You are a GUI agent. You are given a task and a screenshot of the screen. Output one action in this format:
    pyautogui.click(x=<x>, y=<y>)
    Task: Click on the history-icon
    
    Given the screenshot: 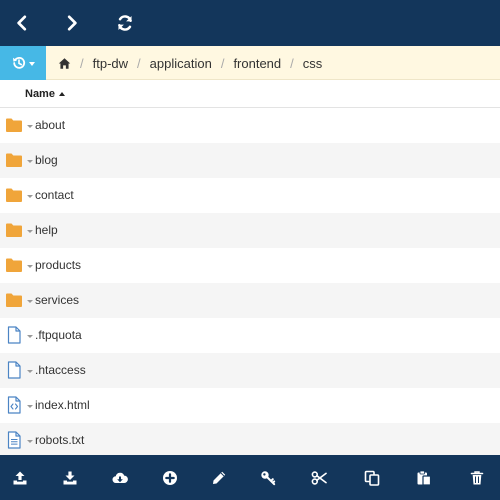 What is the action you would take?
    pyautogui.click(x=19, y=62)
    